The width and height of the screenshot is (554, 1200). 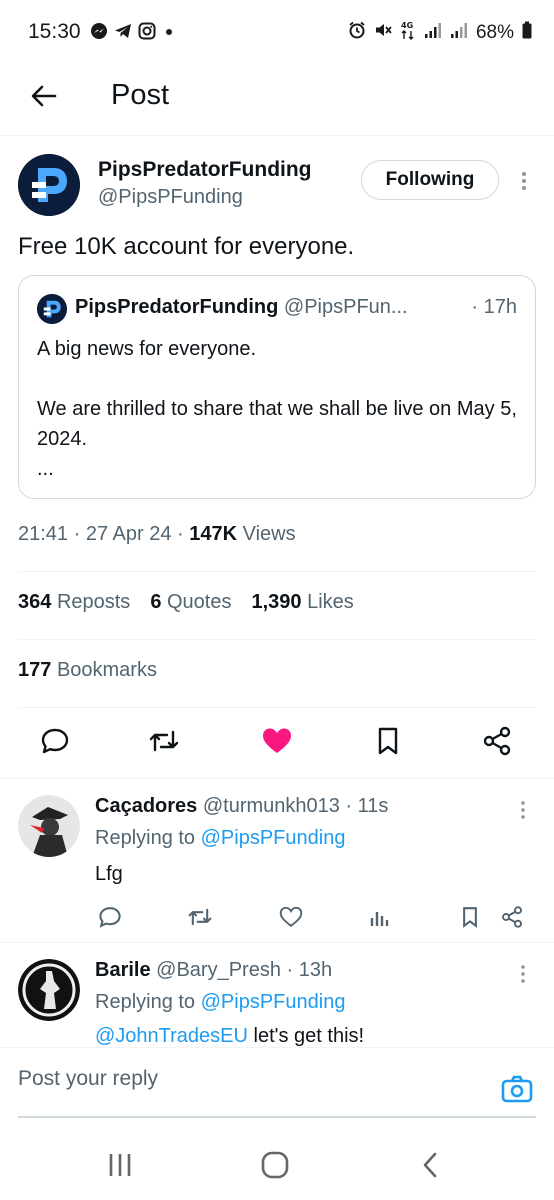 What do you see at coordinates (218, 970) in the screenshot?
I see `reply-author-handle: @Bary_Presh` at bounding box center [218, 970].